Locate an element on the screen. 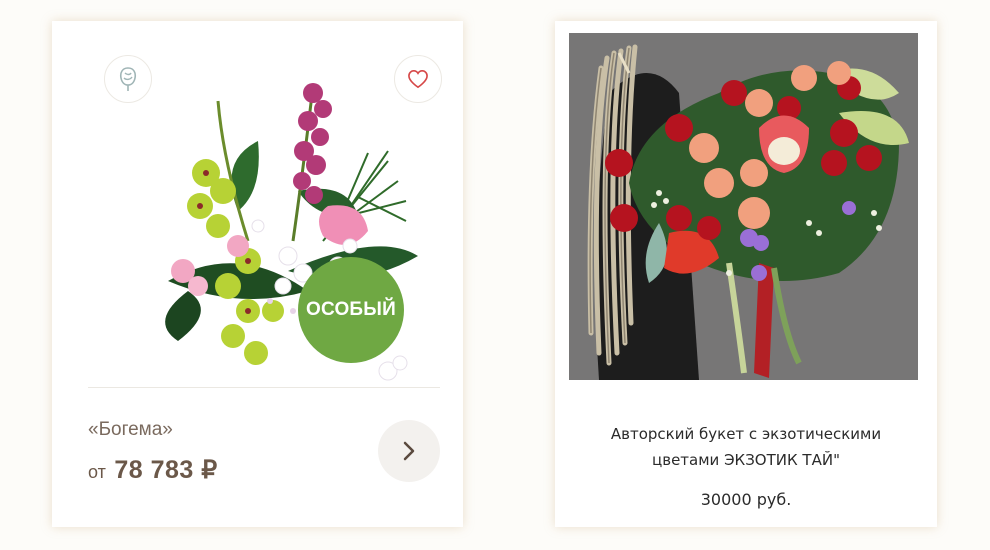 The height and width of the screenshot is (550, 990). chevron-right-icon is located at coordinates (409, 451).